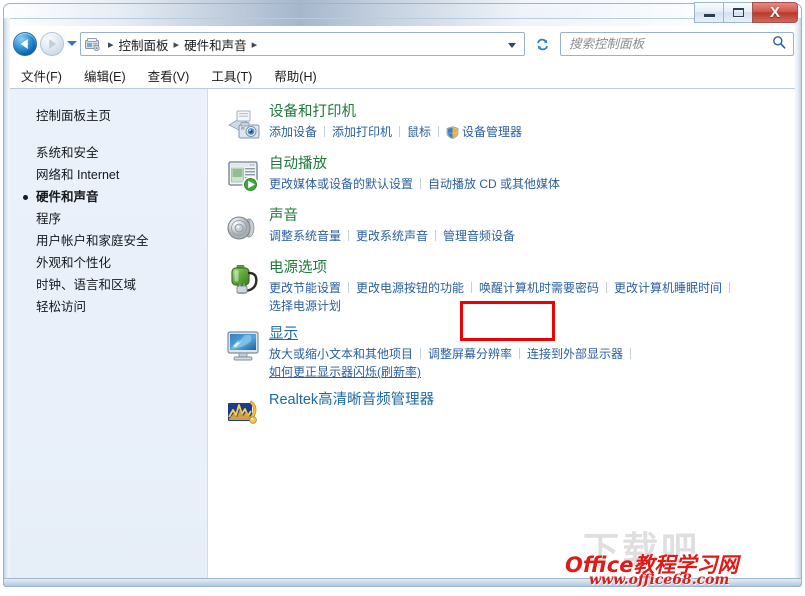  Describe the element at coordinates (244, 176) in the screenshot. I see `autoplay-icon` at that location.